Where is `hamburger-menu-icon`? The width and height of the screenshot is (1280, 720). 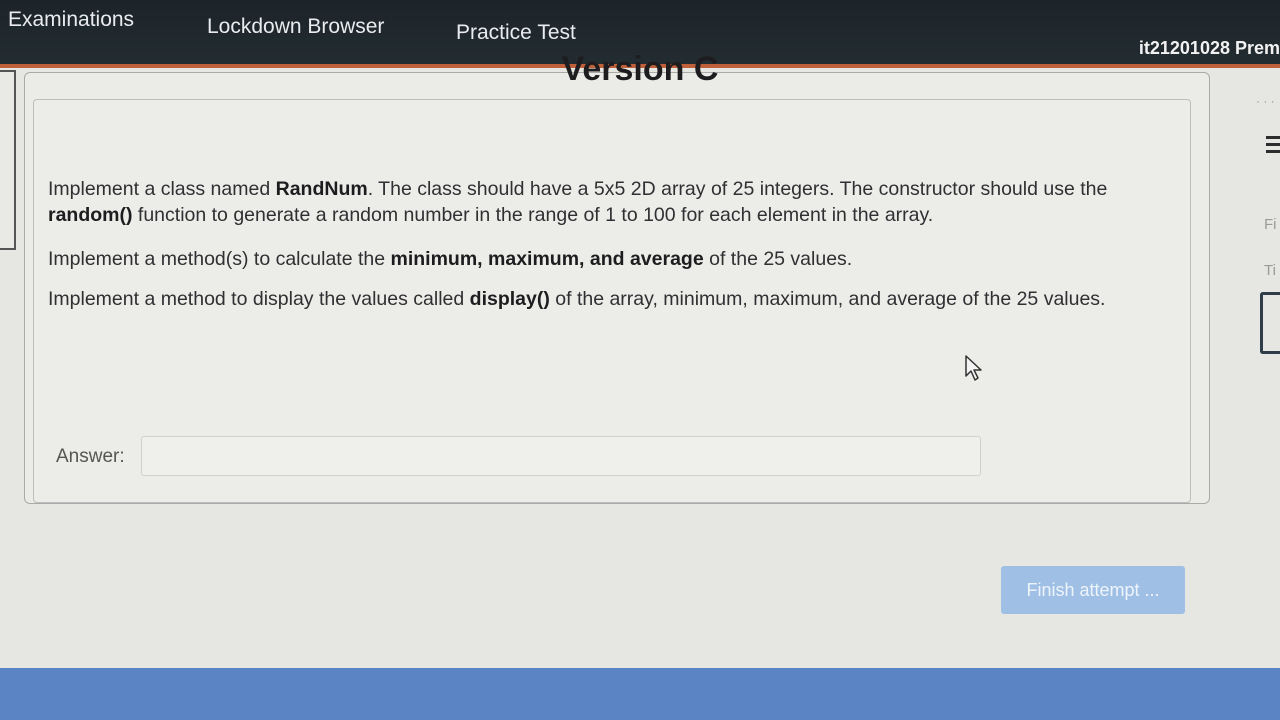 hamburger-menu-icon is located at coordinates (1273, 146).